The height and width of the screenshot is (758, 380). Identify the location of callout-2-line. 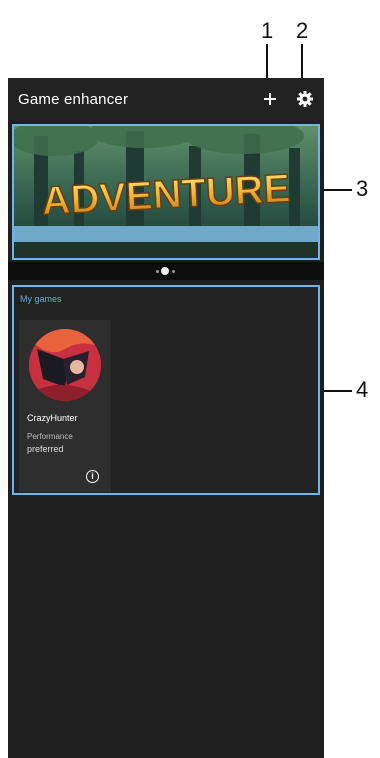
(302, 63).